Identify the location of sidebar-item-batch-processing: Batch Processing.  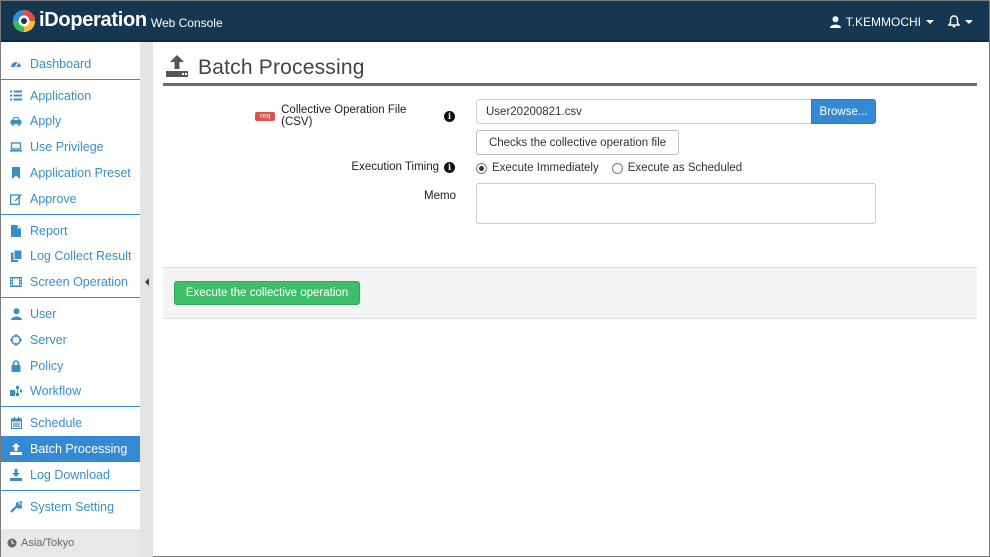
(70, 449).